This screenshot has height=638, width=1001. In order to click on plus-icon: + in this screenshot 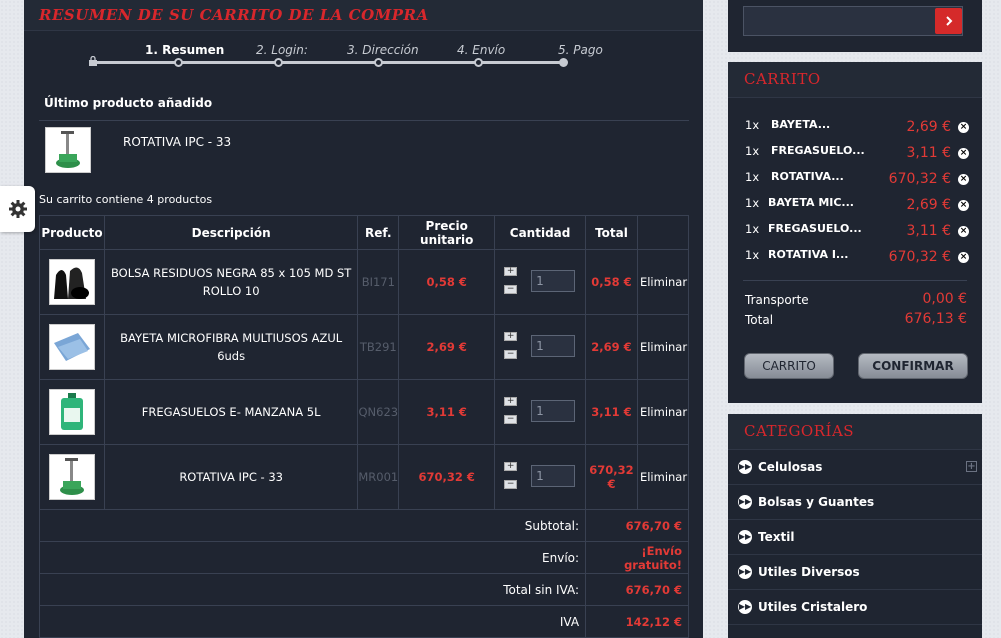, I will do `click(971, 466)`.